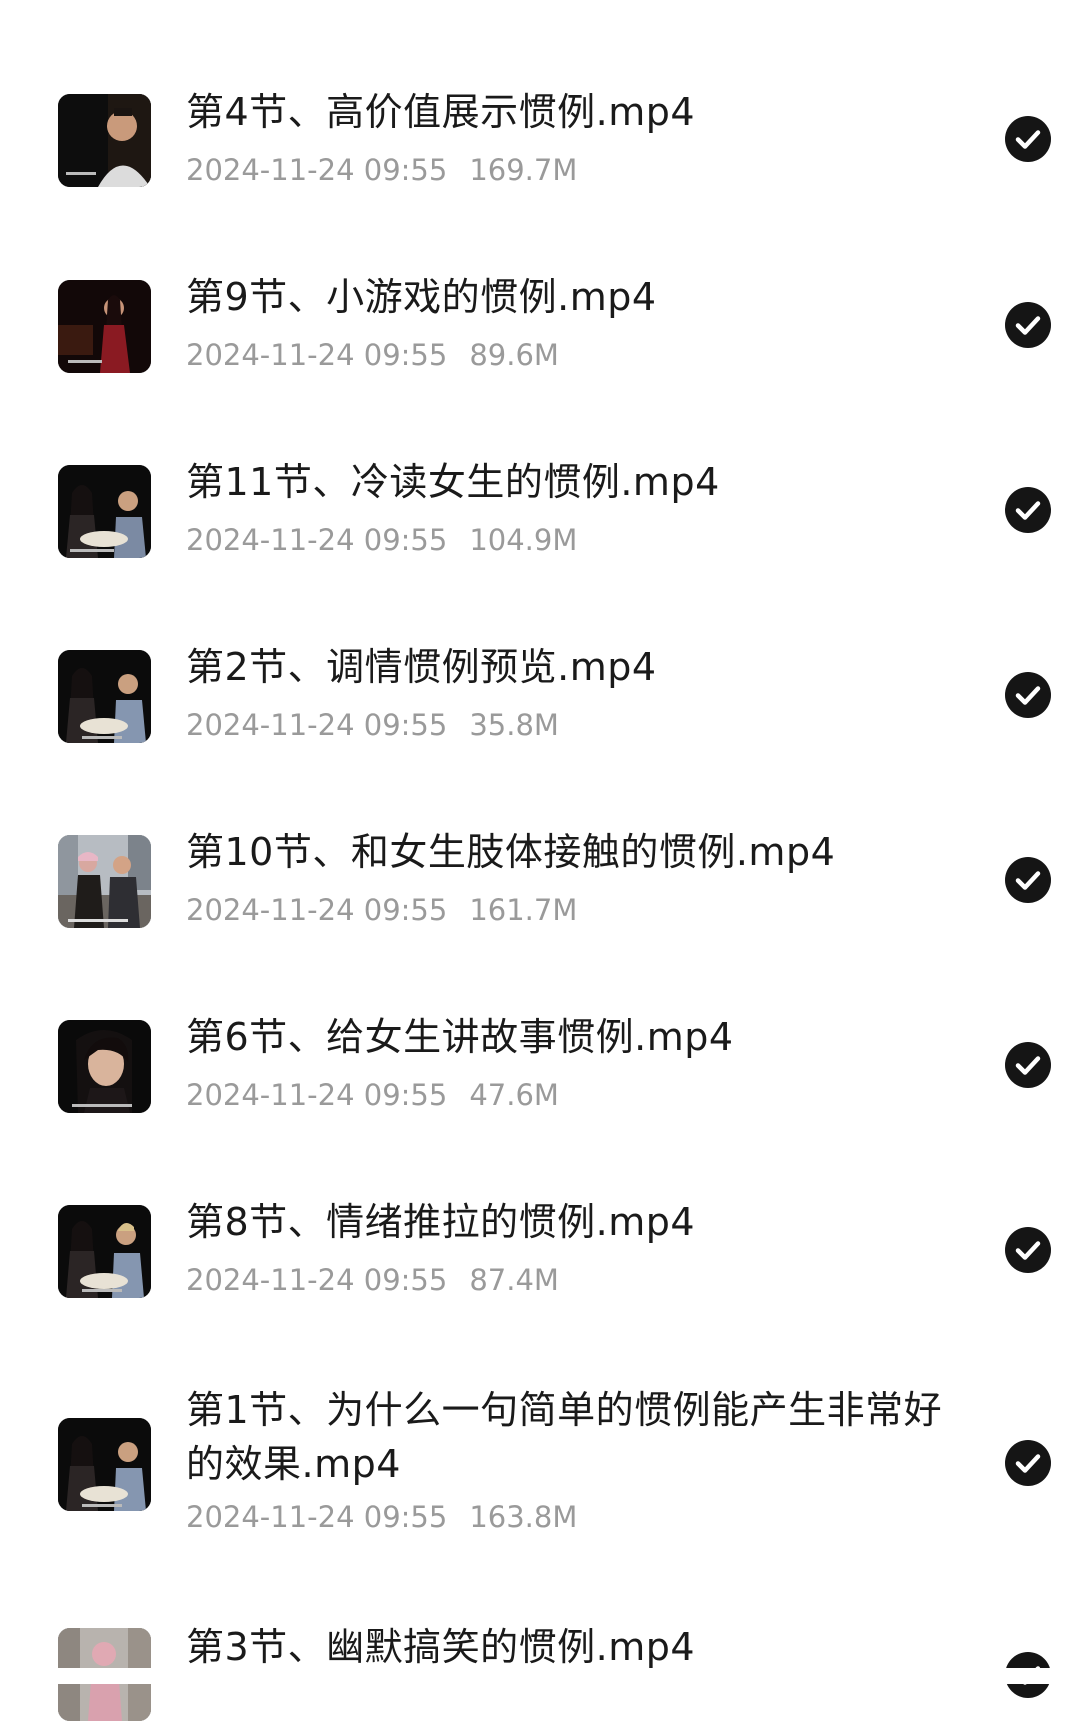 This screenshot has height=1721, width=1080. What do you see at coordinates (441, 1222) in the screenshot?
I see `file-name: 第8节、情绪推拉的惯例.mp4` at bounding box center [441, 1222].